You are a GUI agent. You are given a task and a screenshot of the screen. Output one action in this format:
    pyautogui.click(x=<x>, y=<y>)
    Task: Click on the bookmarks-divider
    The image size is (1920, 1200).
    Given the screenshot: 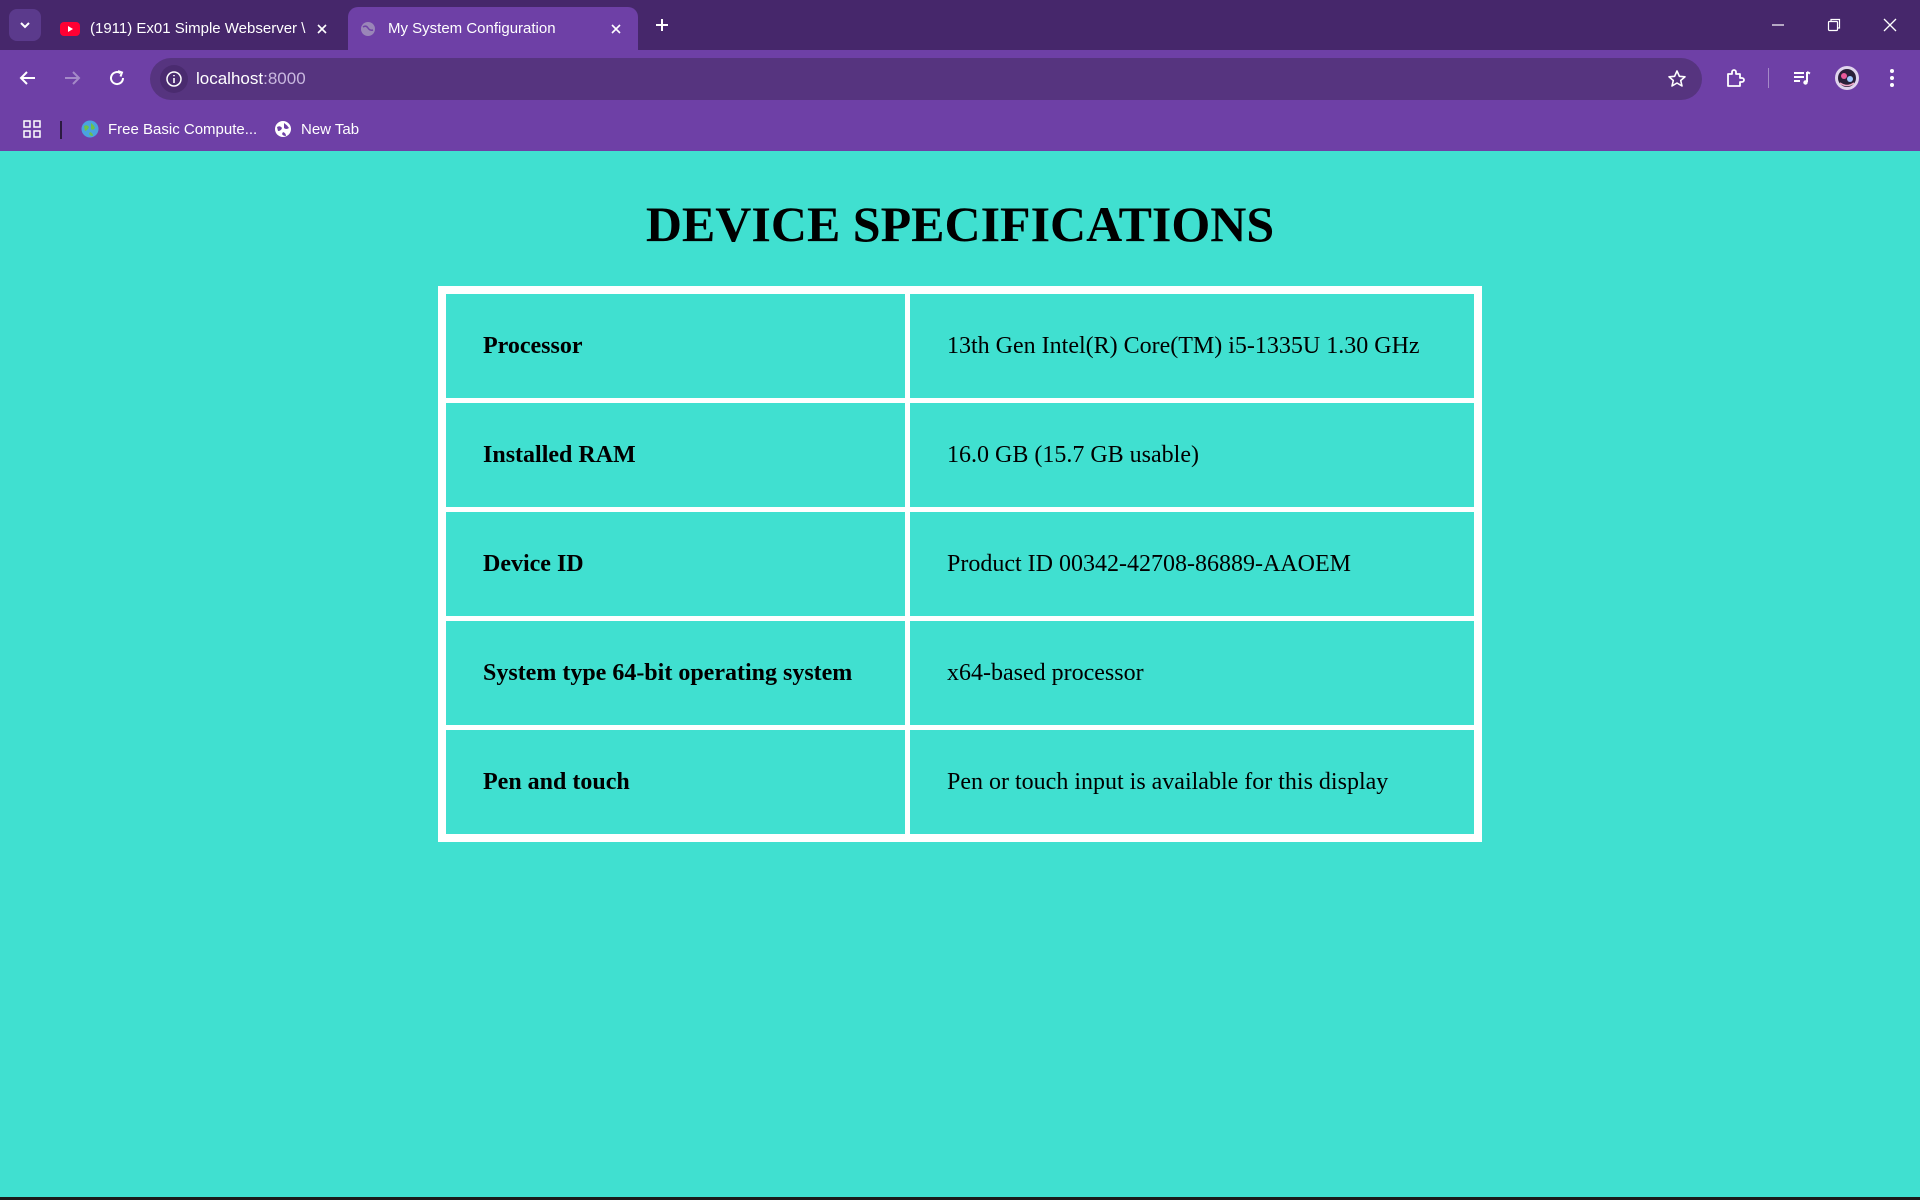 What is the action you would take?
    pyautogui.click(x=61, y=130)
    